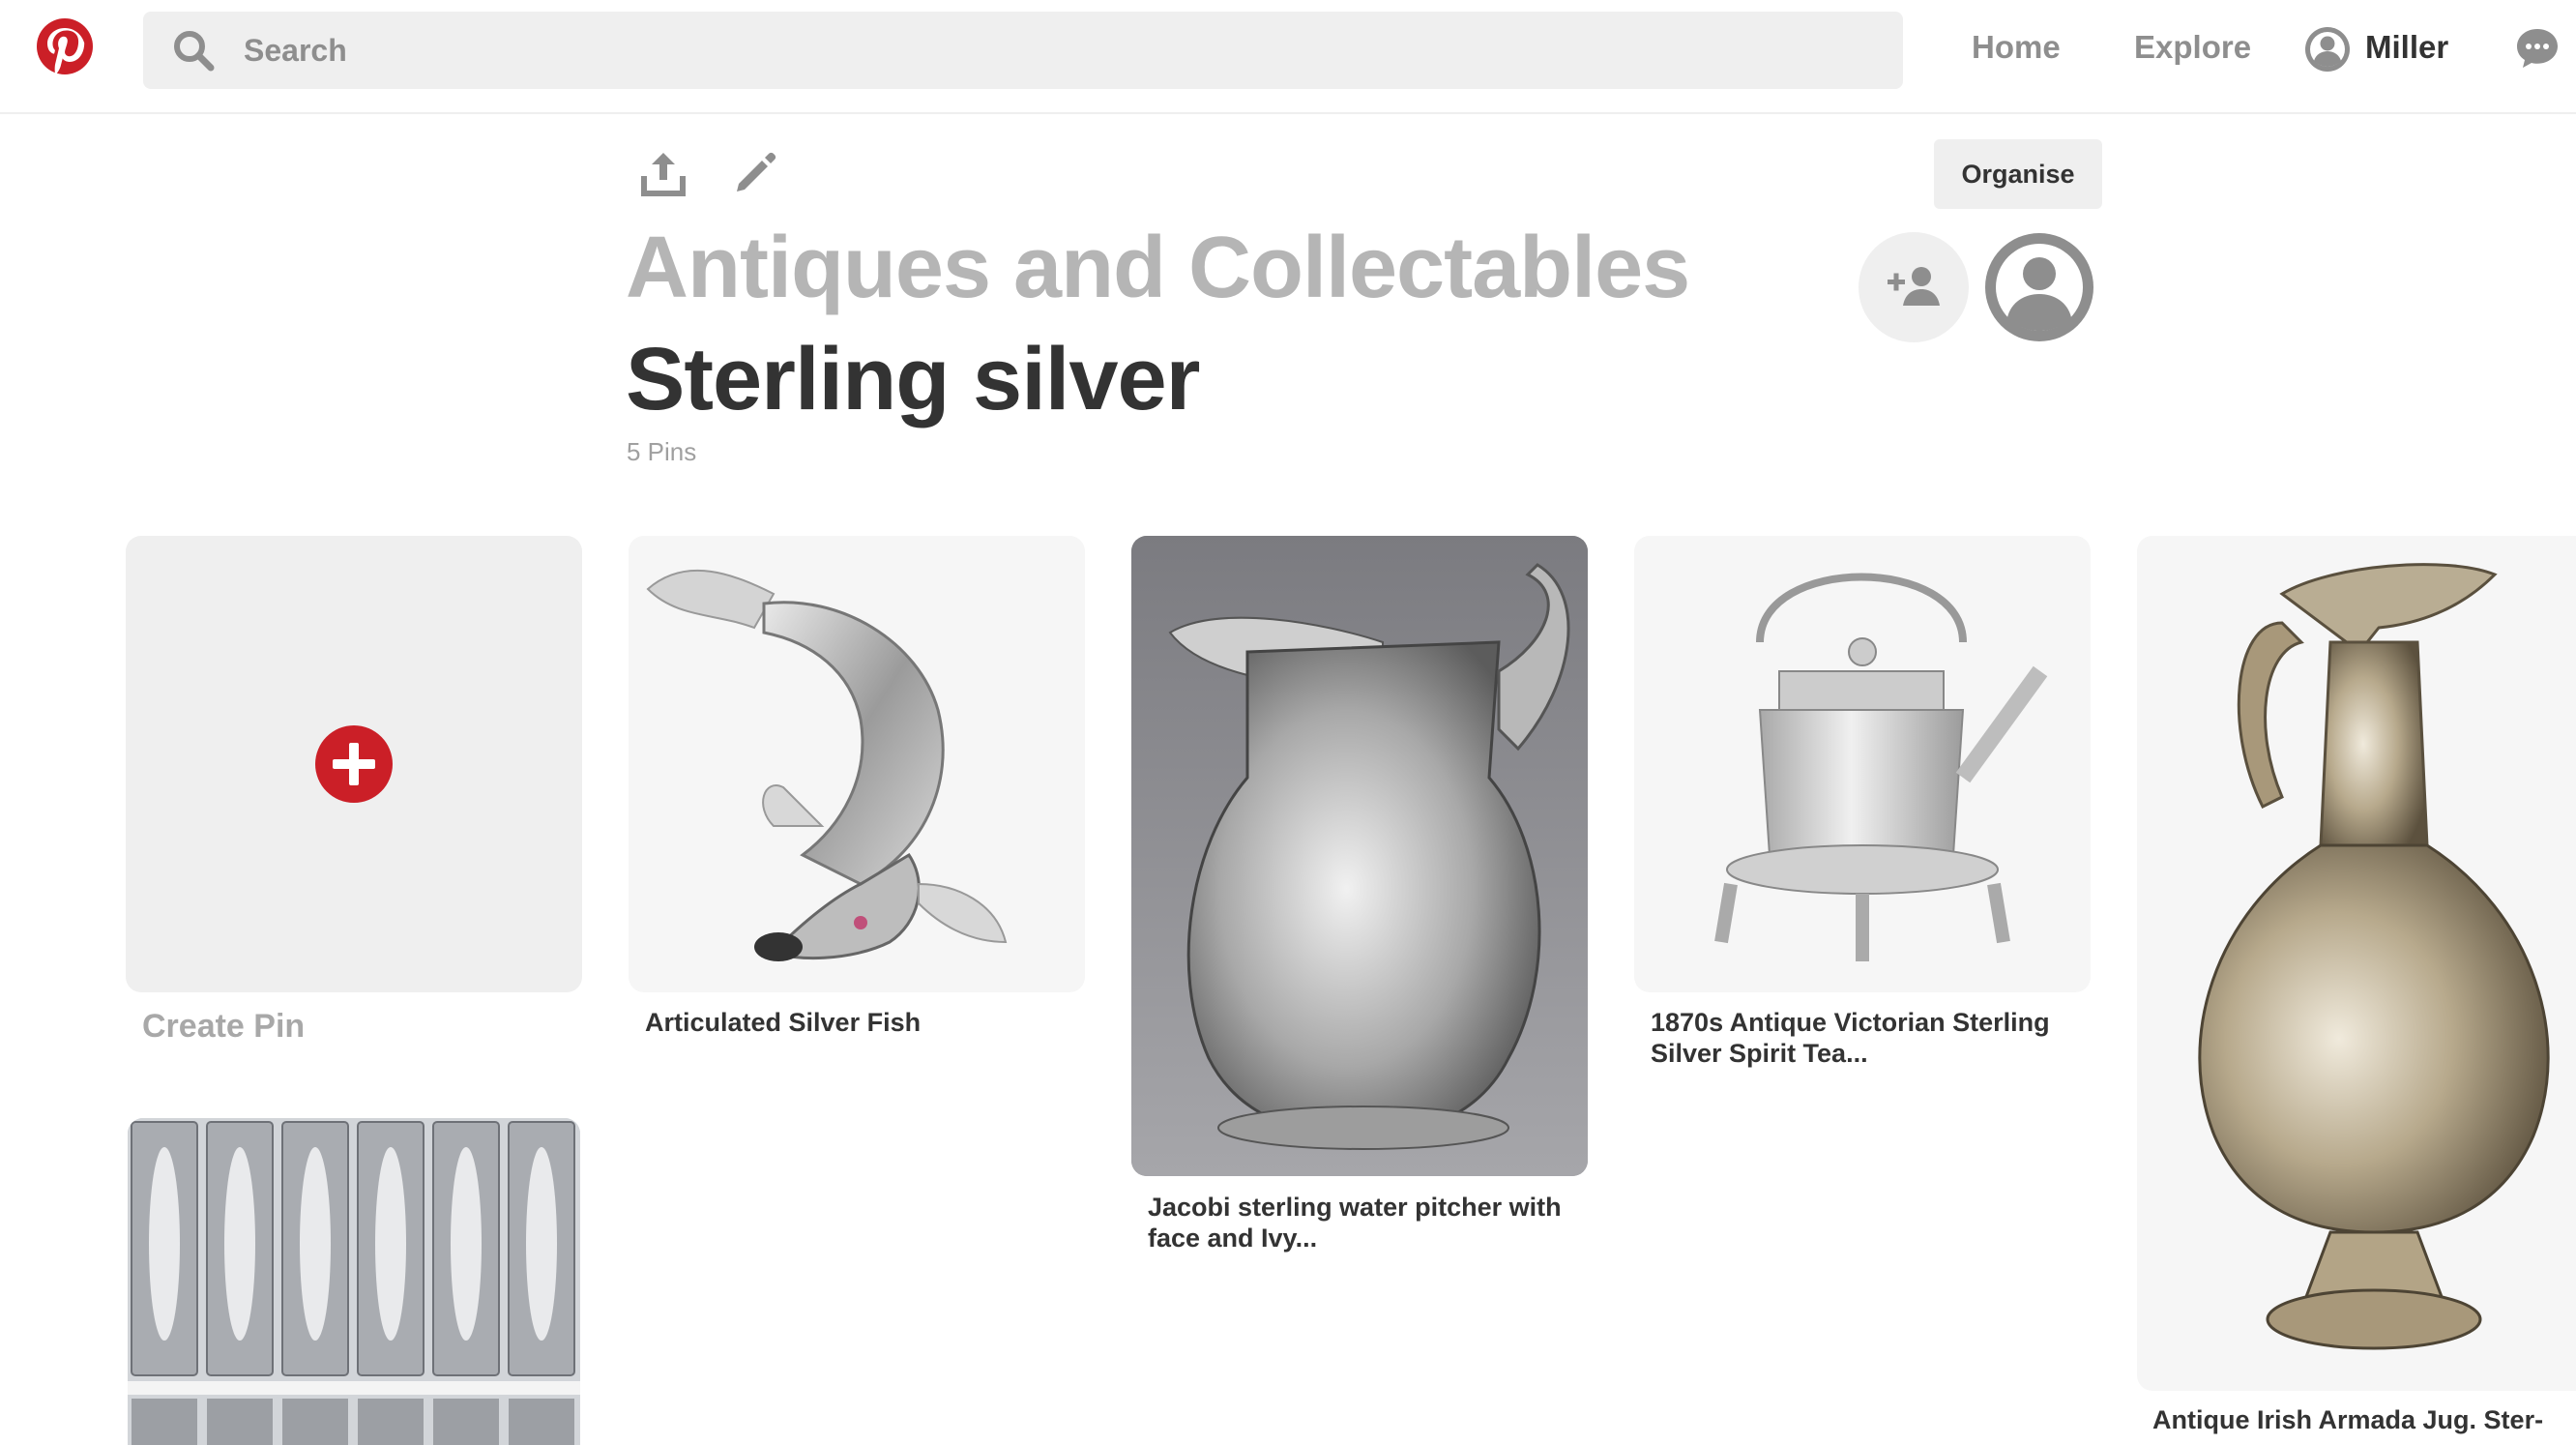 The width and height of the screenshot is (2576, 1445). I want to click on create-pin-tile, so click(354, 764).